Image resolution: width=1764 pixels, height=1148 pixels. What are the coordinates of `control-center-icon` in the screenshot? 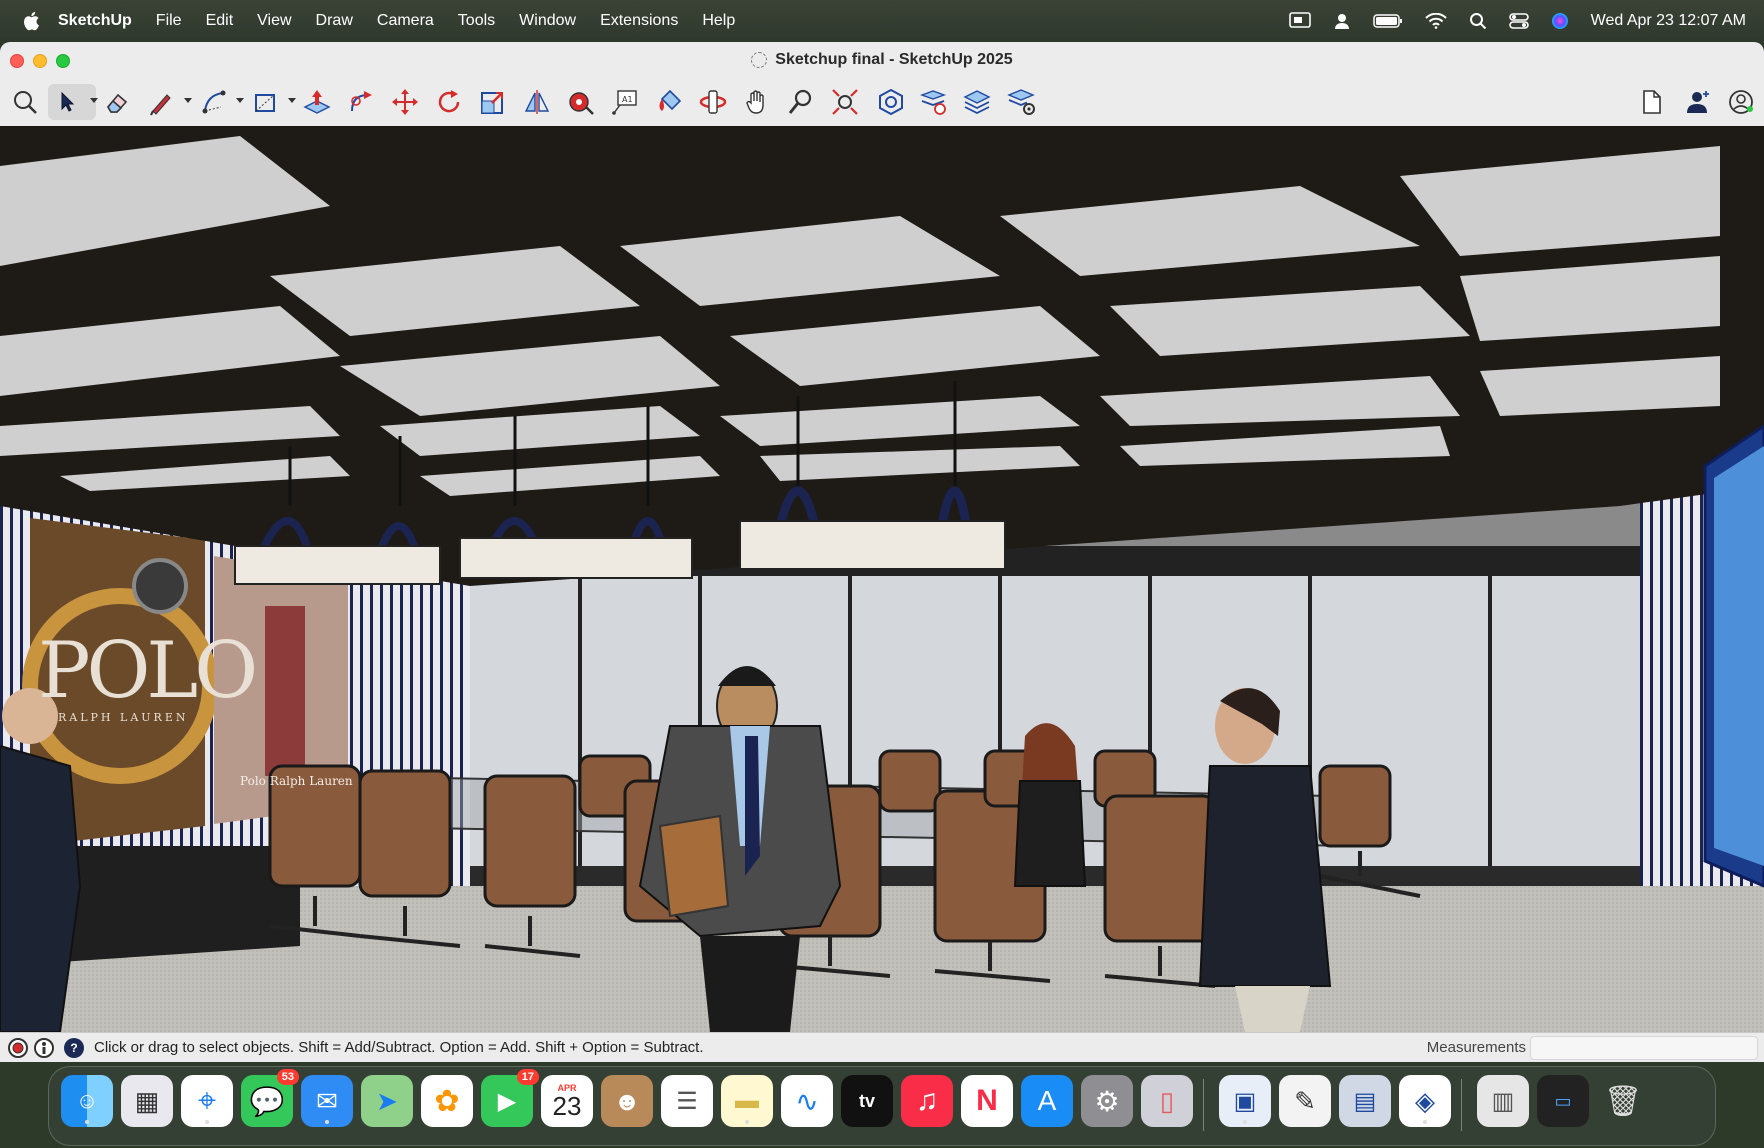 It's located at (1518, 21).